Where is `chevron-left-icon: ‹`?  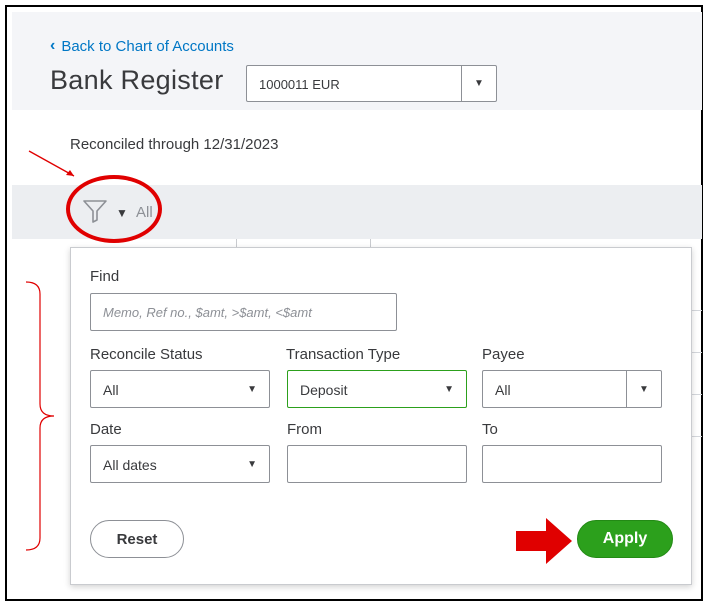
chevron-left-icon: ‹ is located at coordinates (53, 45).